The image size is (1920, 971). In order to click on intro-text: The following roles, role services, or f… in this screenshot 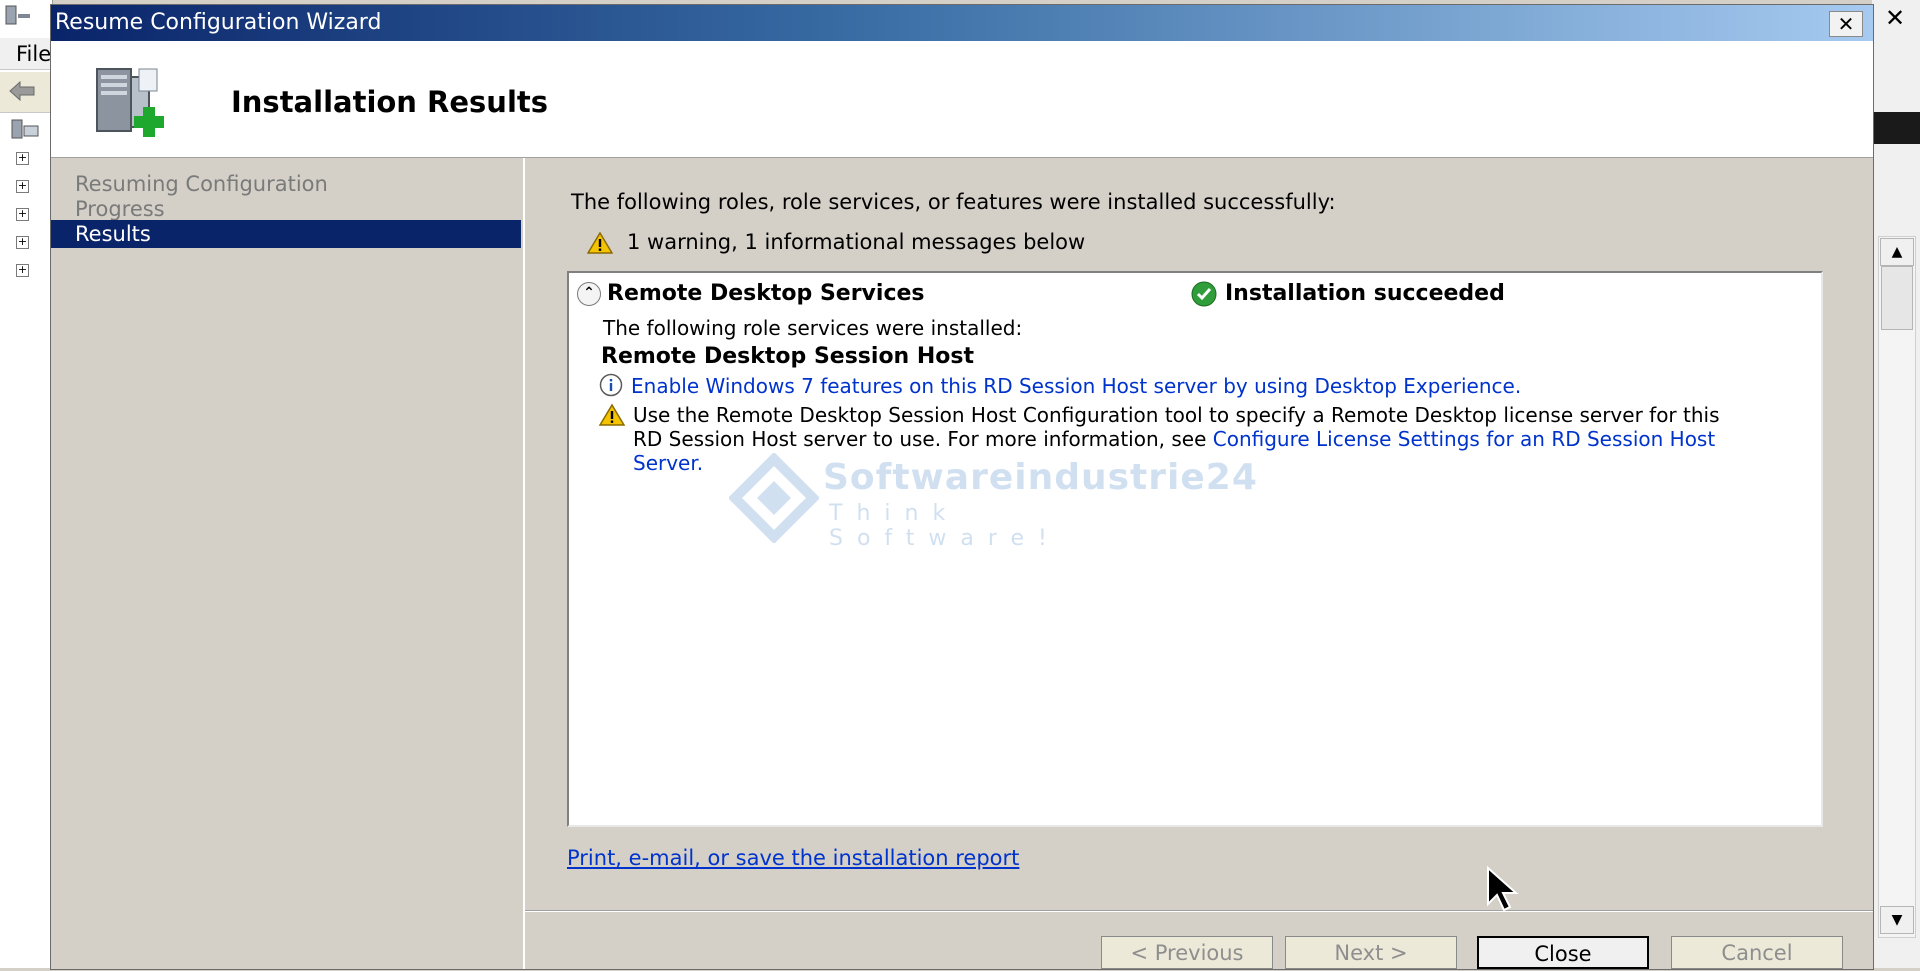, I will do `click(953, 202)`.